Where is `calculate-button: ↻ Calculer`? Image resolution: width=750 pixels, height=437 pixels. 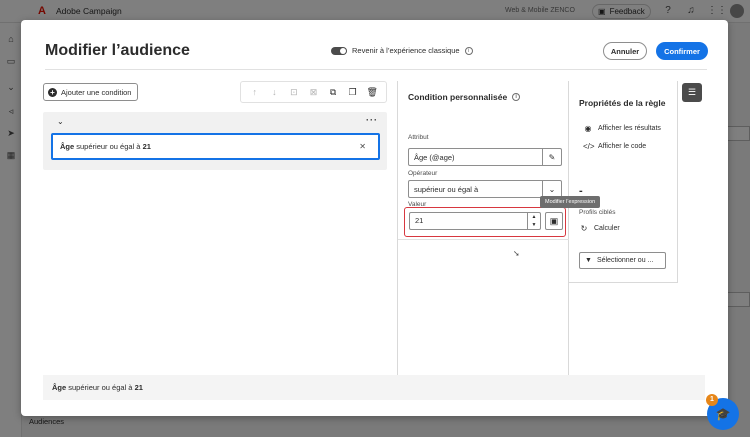 calculate-button: ↻ Calculer is located at coordinates (599, 228).